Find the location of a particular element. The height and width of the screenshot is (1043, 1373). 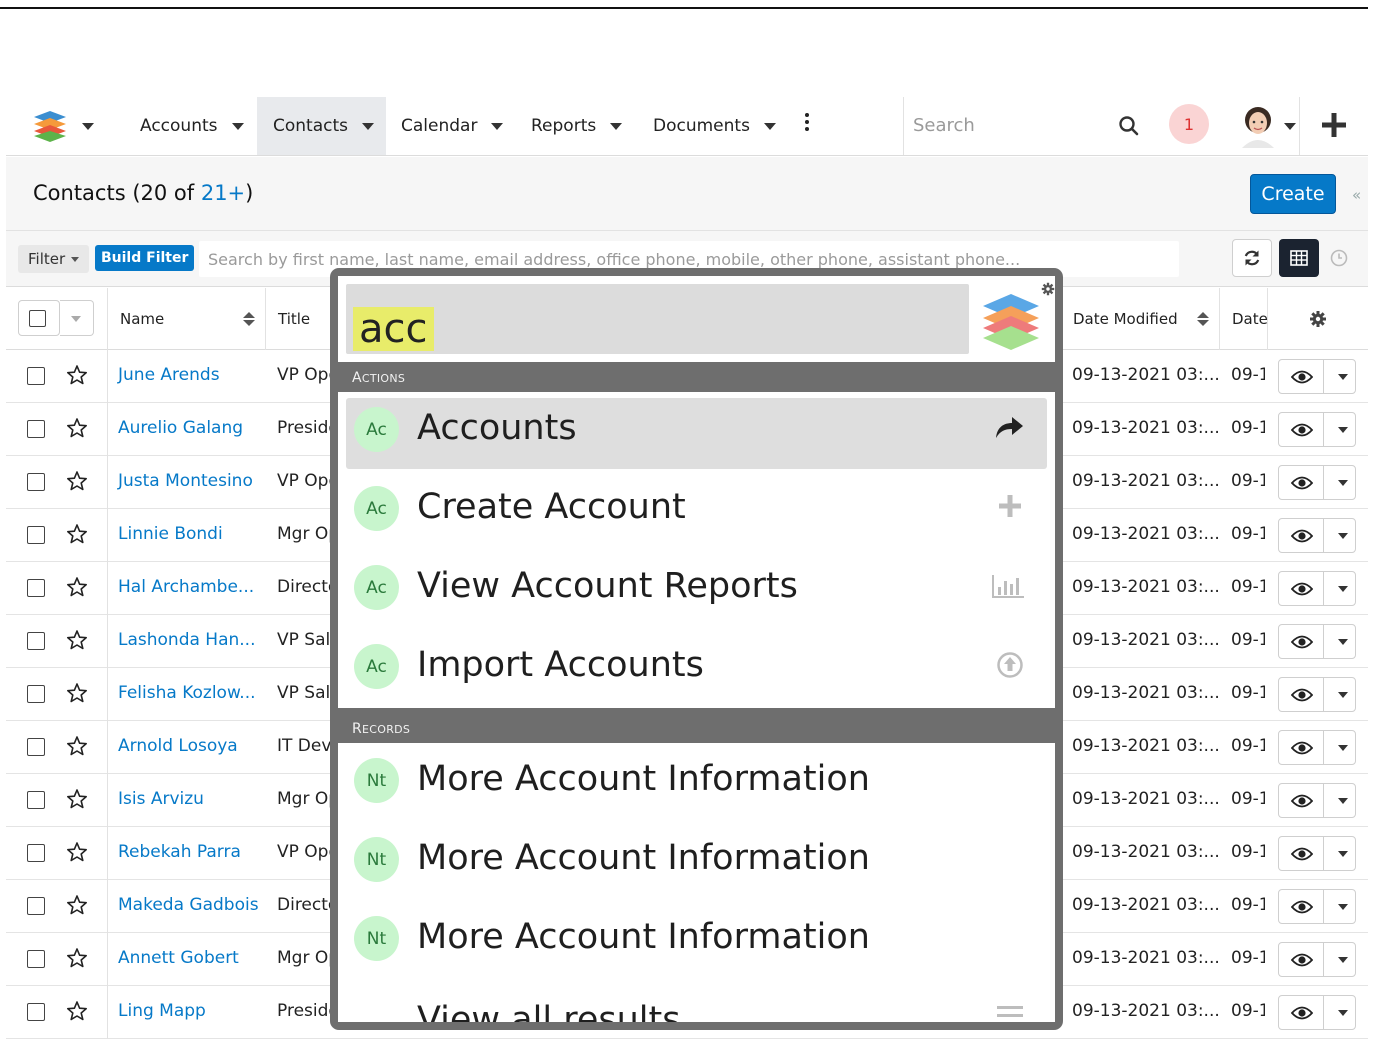

user-profile-menu is located at coordinates (1269, 125).